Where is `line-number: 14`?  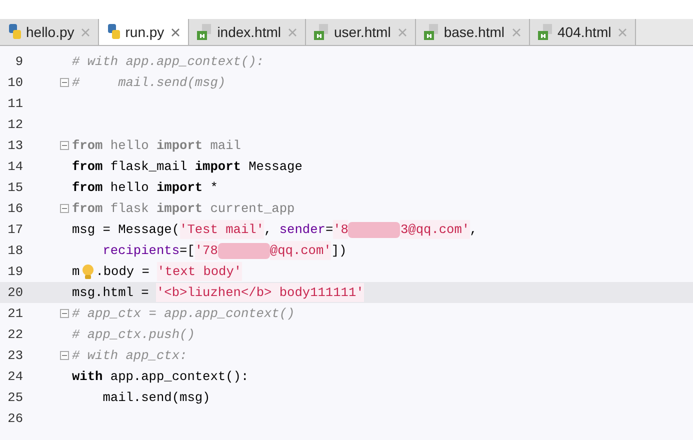 line-number: 14 is located at coordinates (15, 167).